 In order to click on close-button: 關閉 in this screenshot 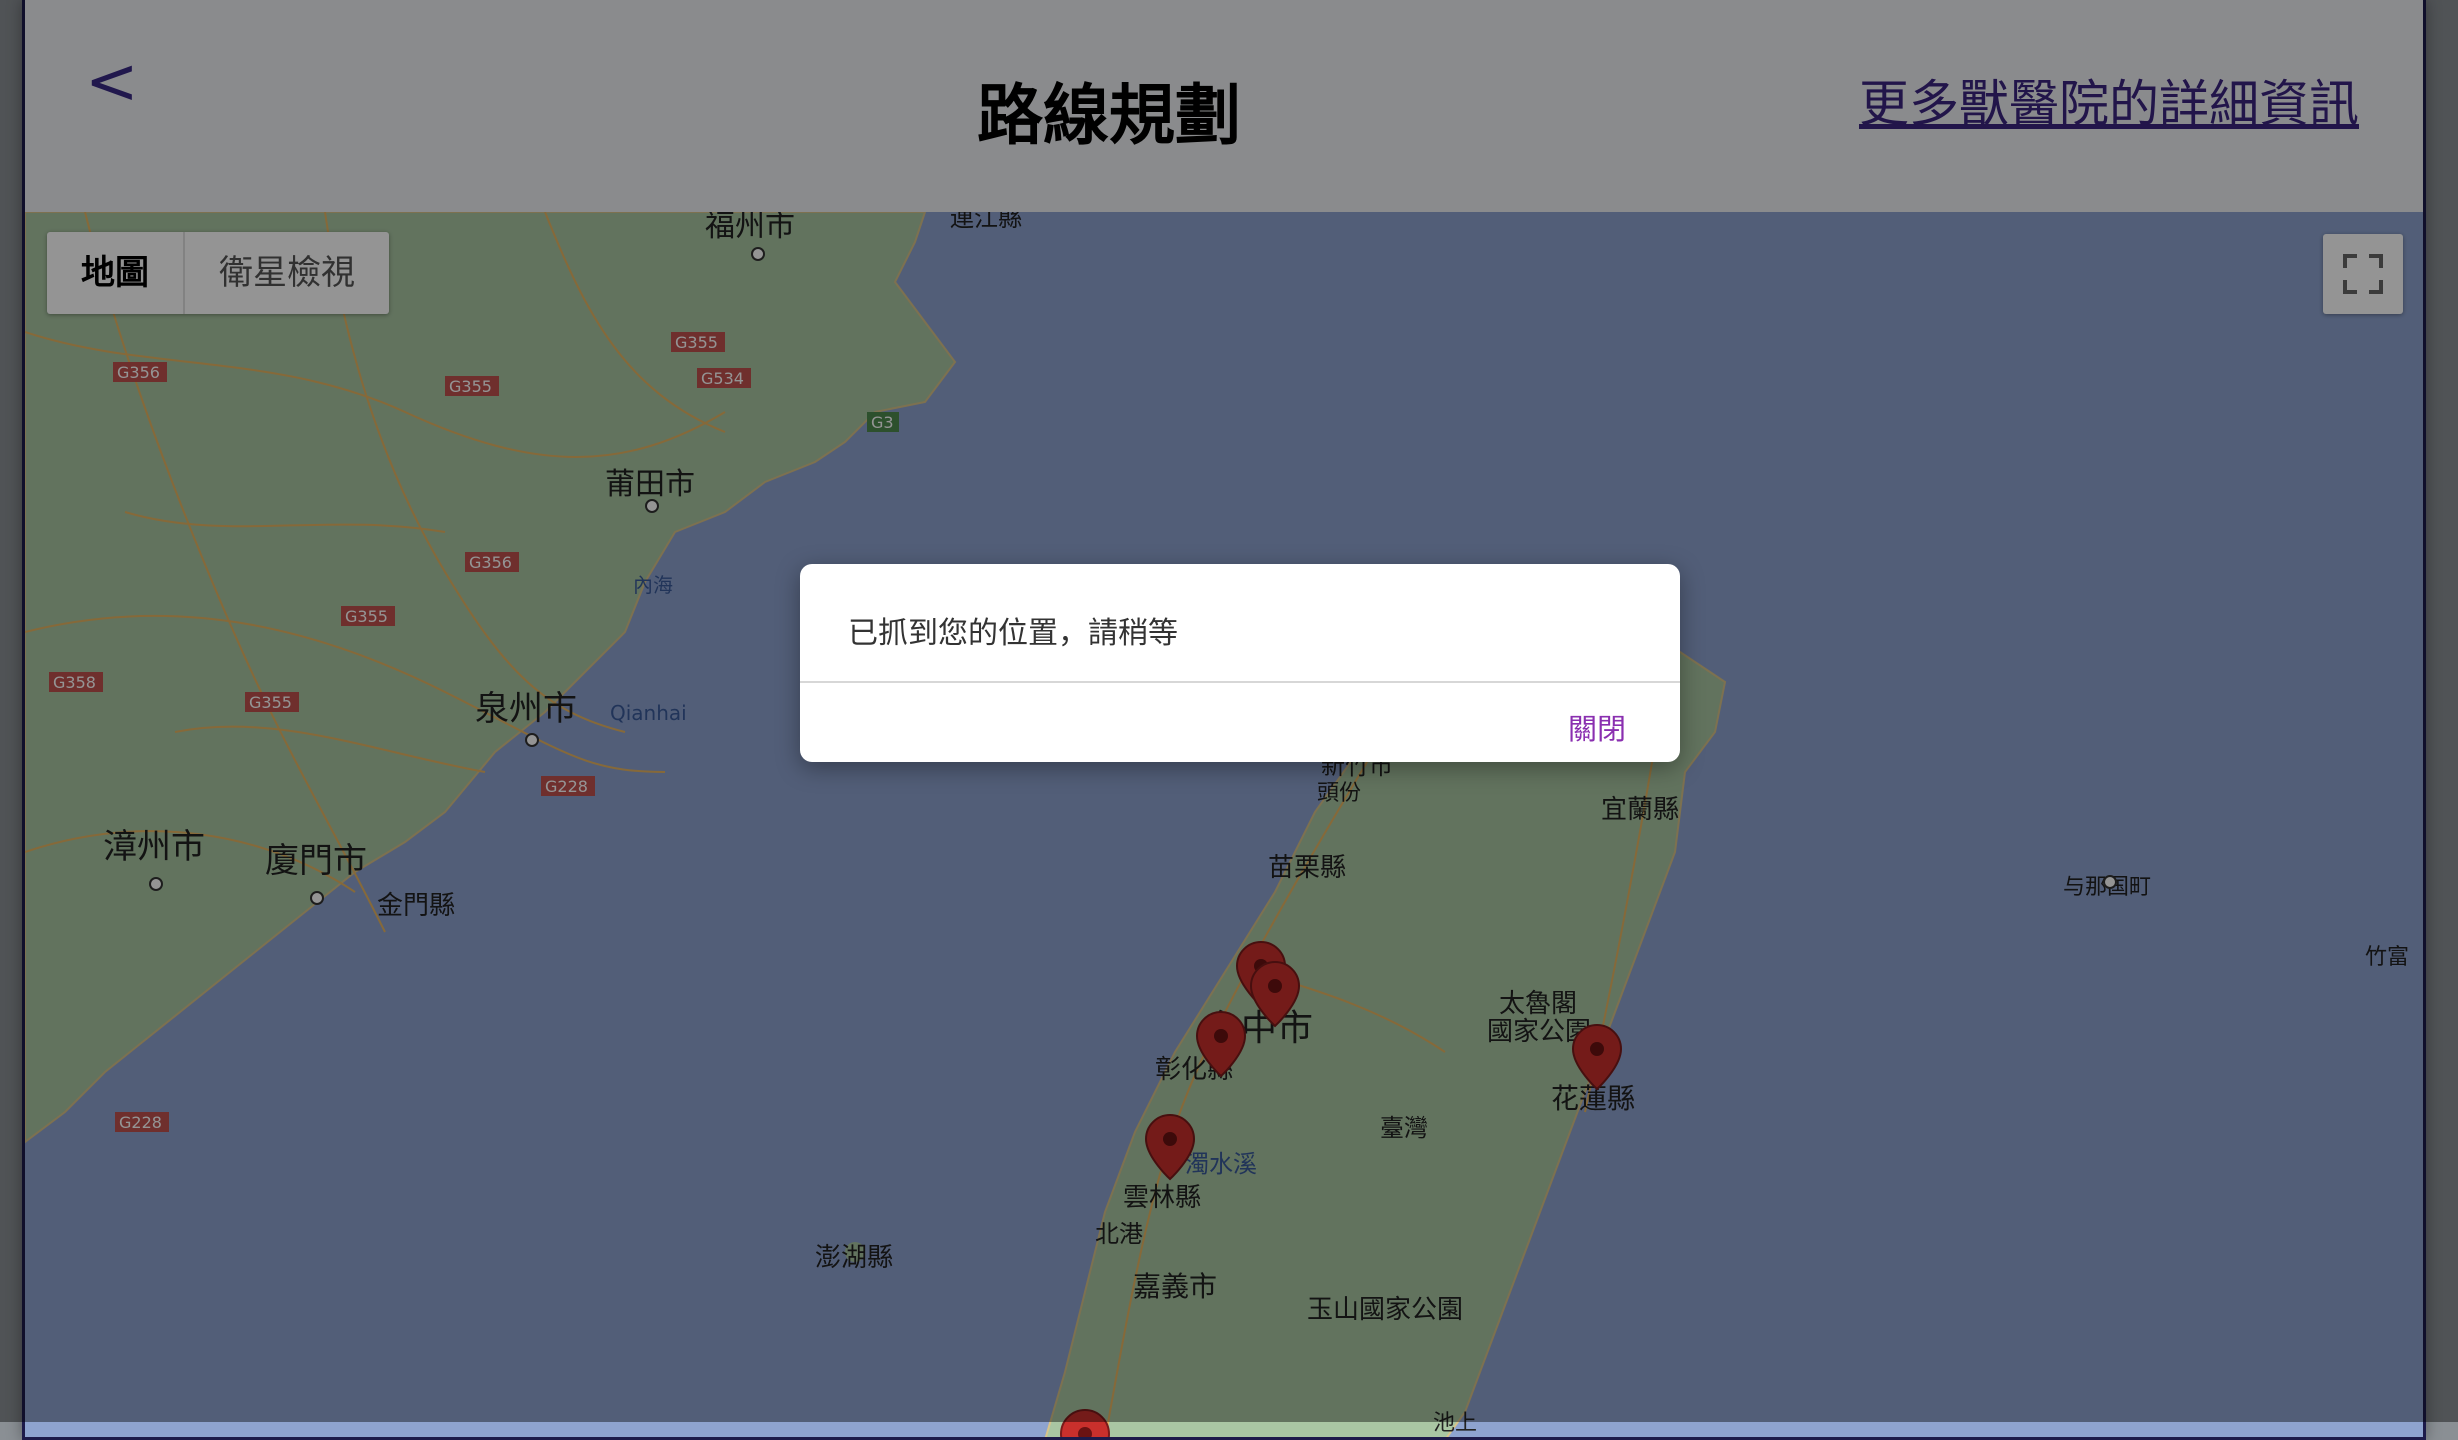, I will do `click(1597, 727)`.